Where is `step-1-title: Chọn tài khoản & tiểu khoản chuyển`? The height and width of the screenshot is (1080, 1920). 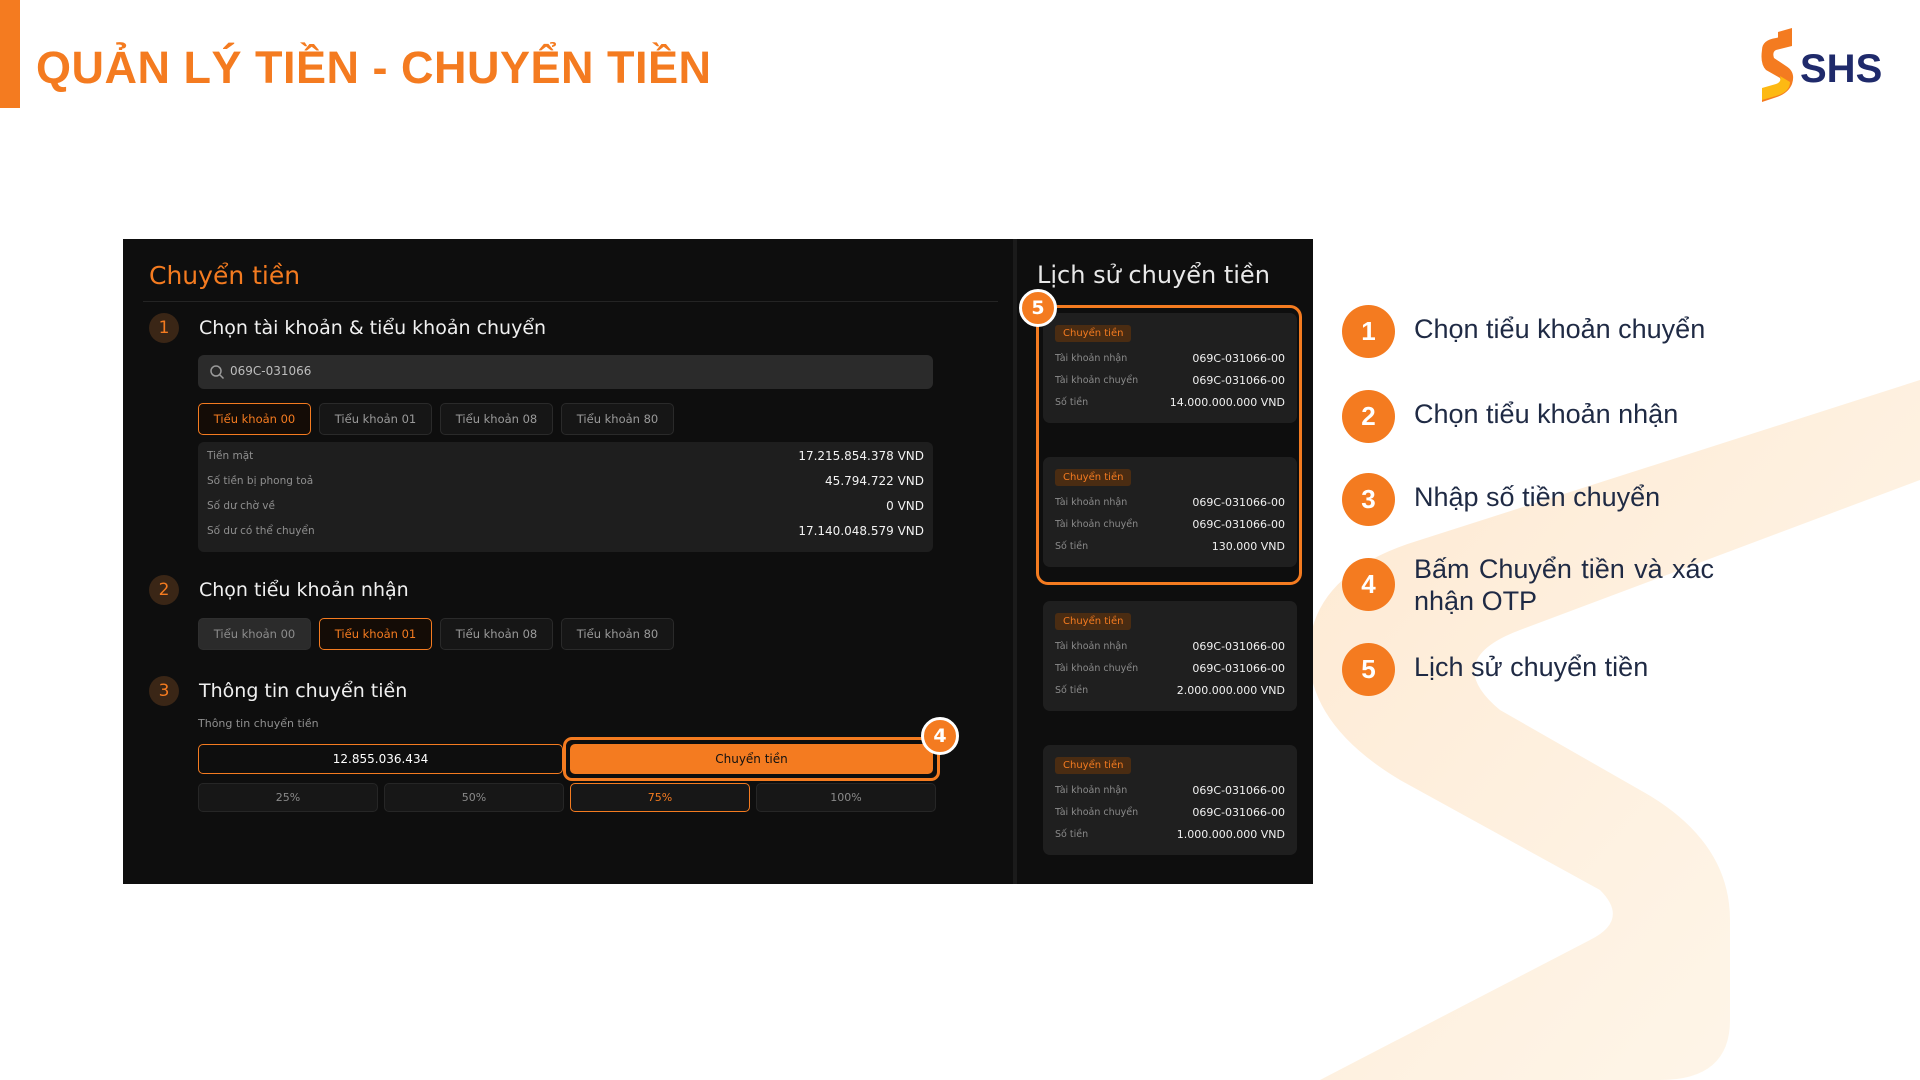 step-1-title: Chọn tài khoản & tiểu khoản chuyển is located at coordinates (373, 328).